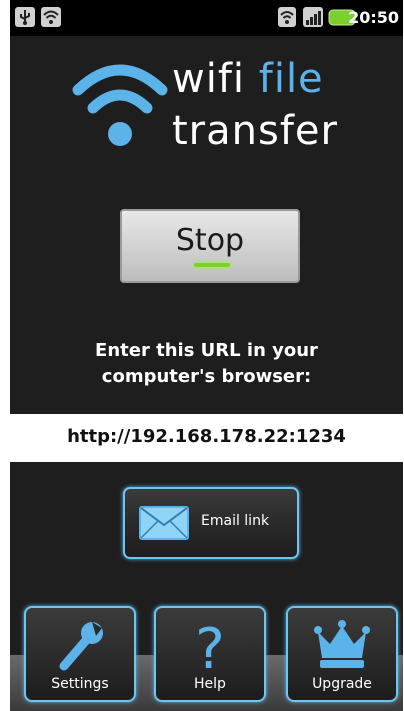 The height and width of the screenshot is (711, 404). What do you see at coordinates (210, 684) in the screenshot?
I see `help-label: Help` at bounding box center [210, 684].